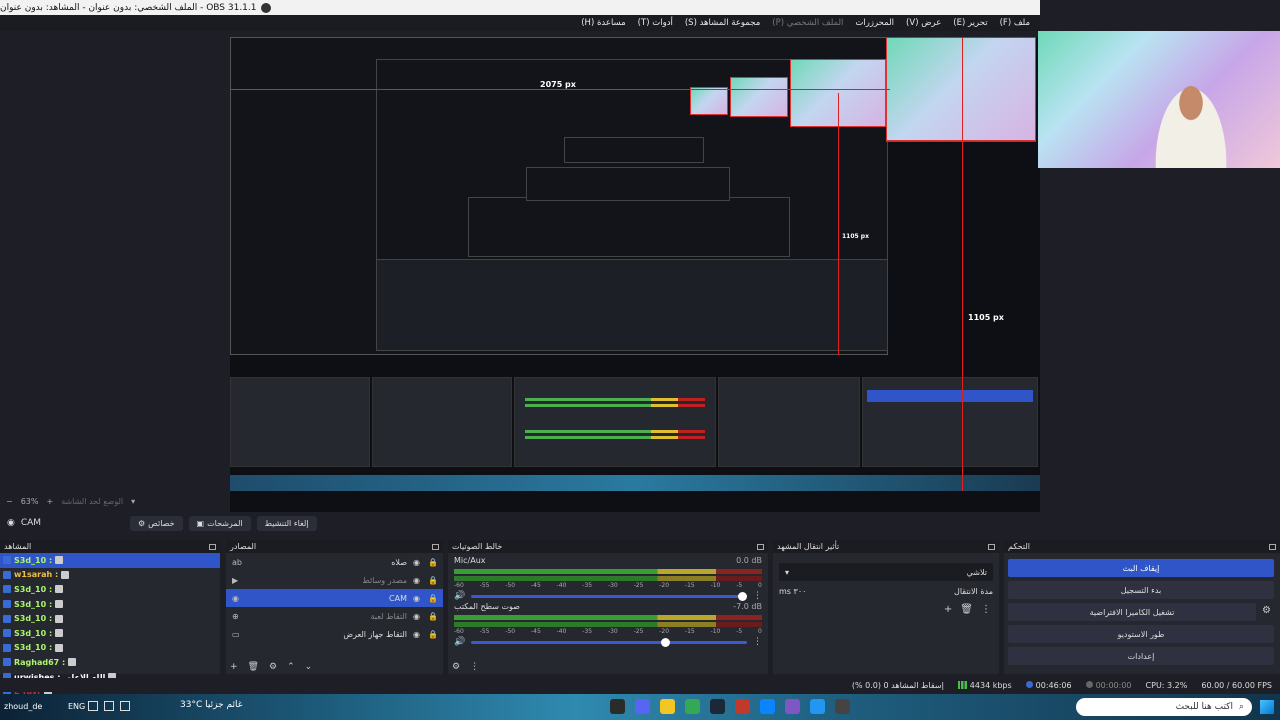 The width and height of the screenshot is (1280, 720). I want to click on files-icon, so click(667, 706).